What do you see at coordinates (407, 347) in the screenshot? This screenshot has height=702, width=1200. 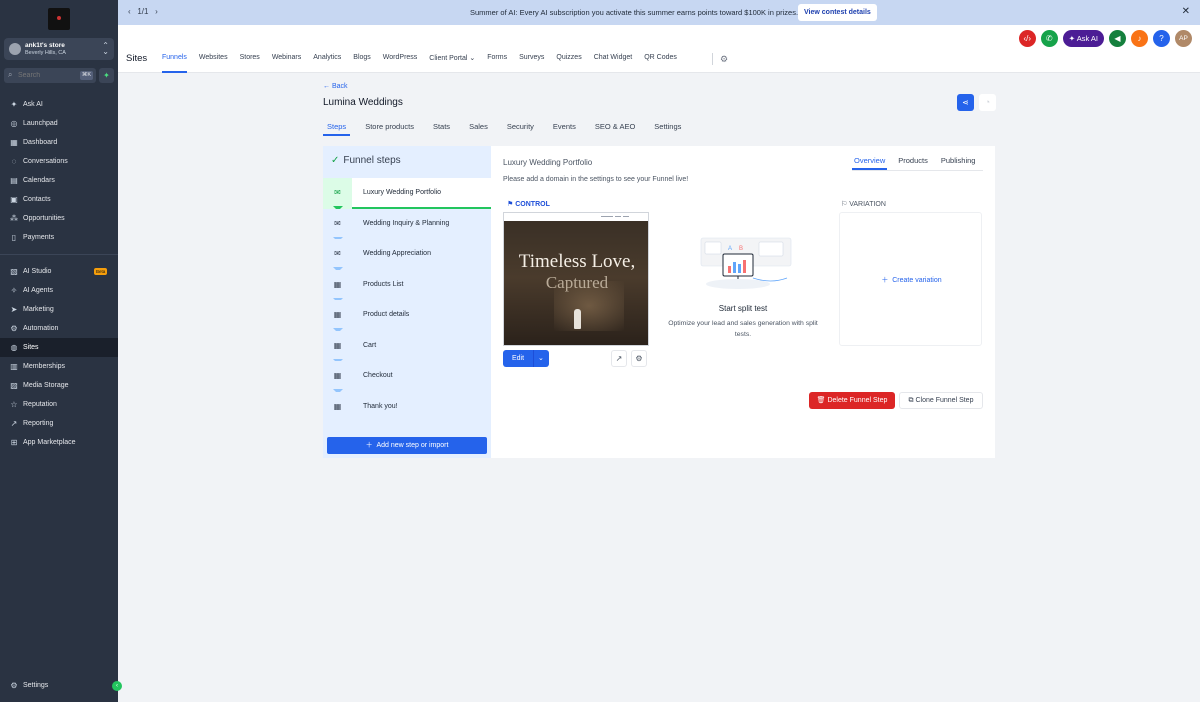 I see `funnel-step: ▦ Cart` at bounding box center [407, 347].